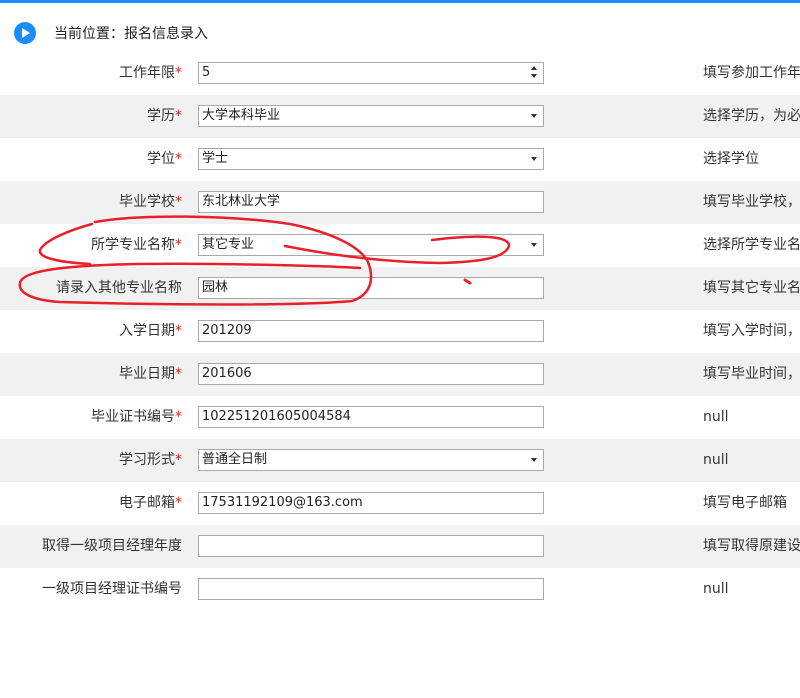 The height and width of the screenshot is (698, 800). What do you see at coordinates (131, 34) in the screenshot?
I see `breadcrumb-label: 当前位置：报名信息录入` at bounding box center [131, 34].